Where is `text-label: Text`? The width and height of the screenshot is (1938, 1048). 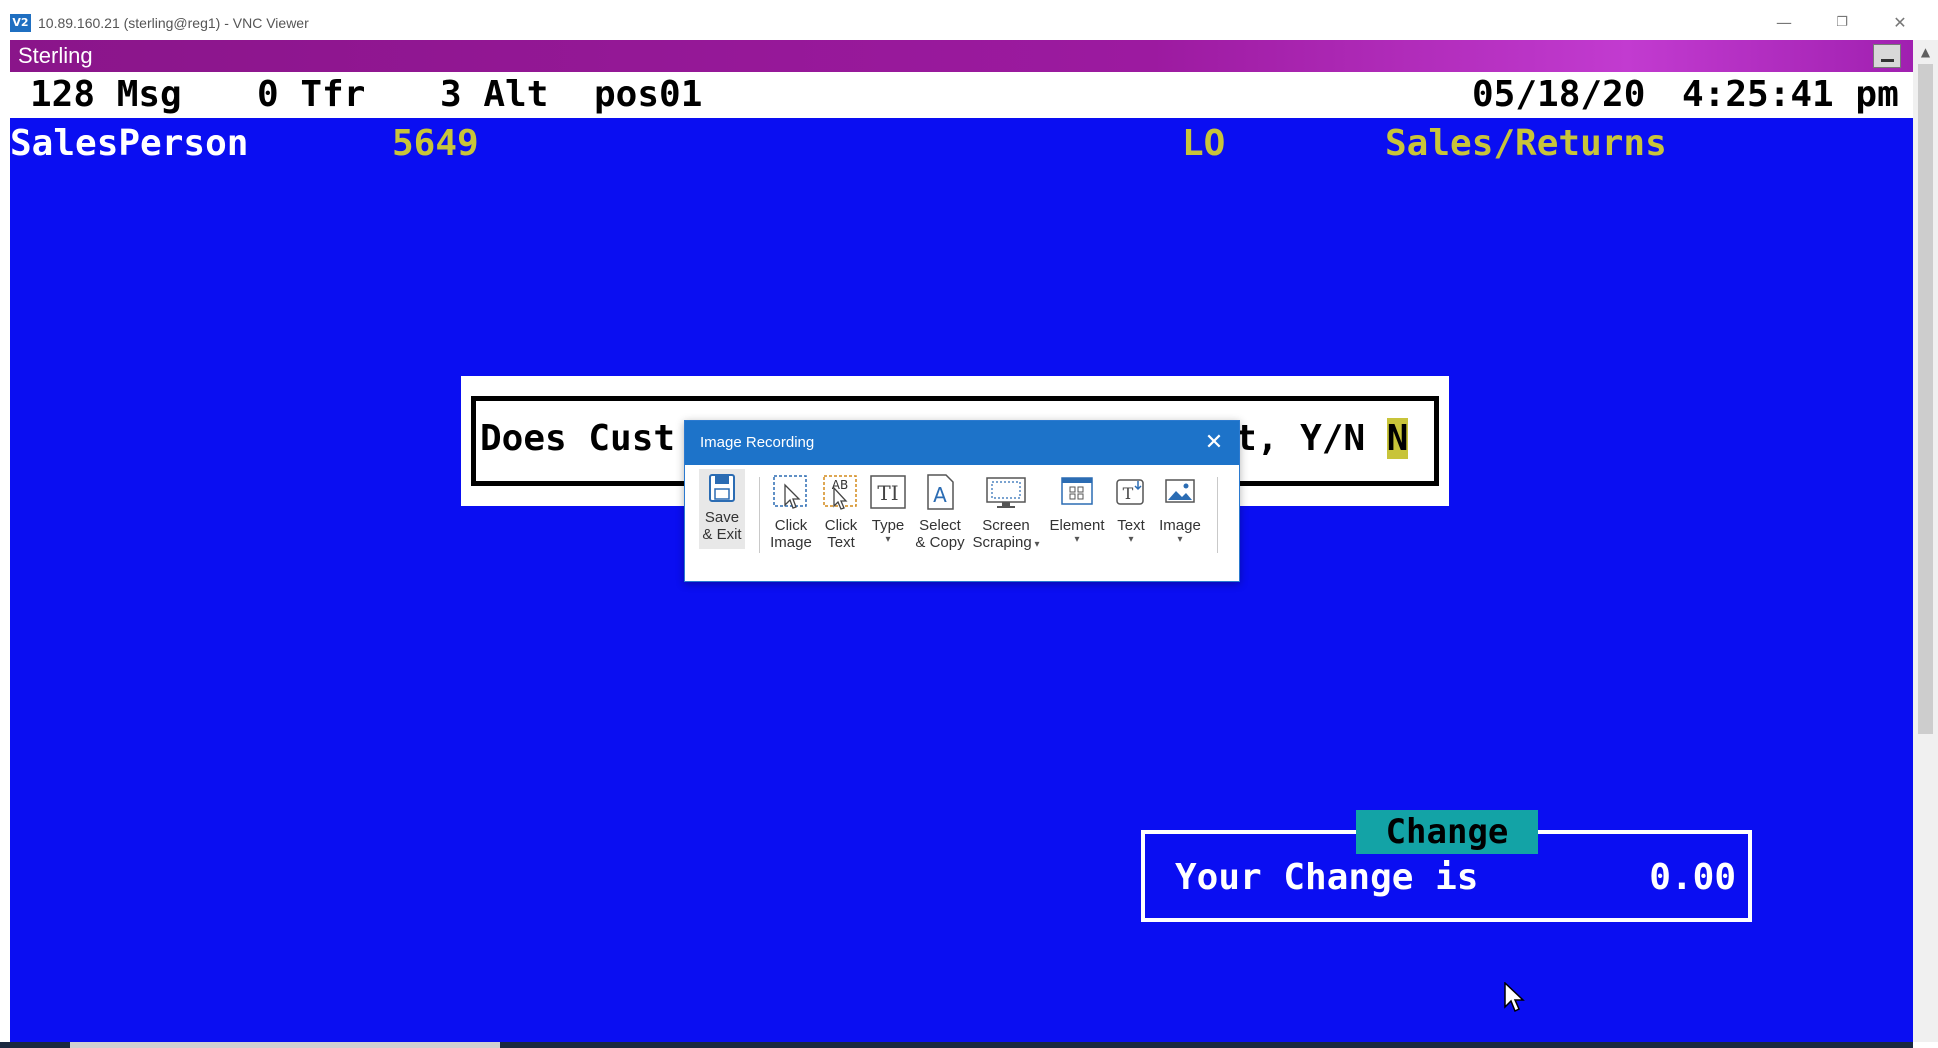
text-label: Text is located at coordinates (1131, 525).